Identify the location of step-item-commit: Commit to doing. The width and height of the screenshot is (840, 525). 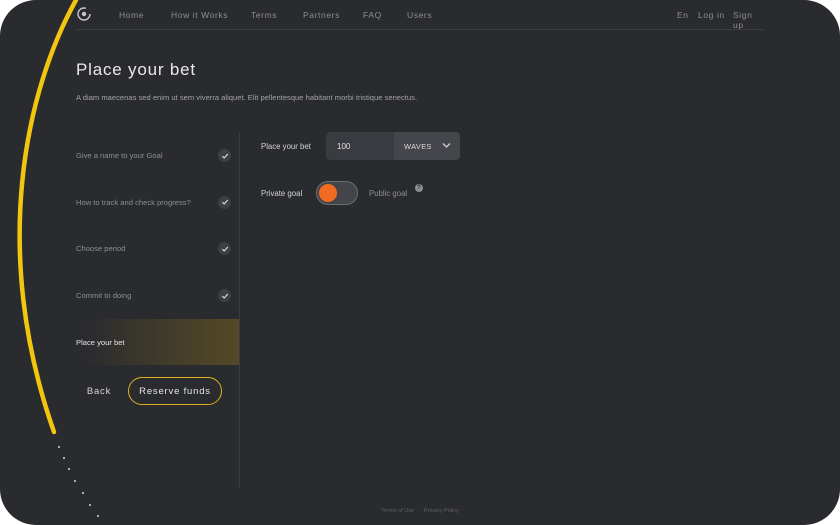
(158, 295).